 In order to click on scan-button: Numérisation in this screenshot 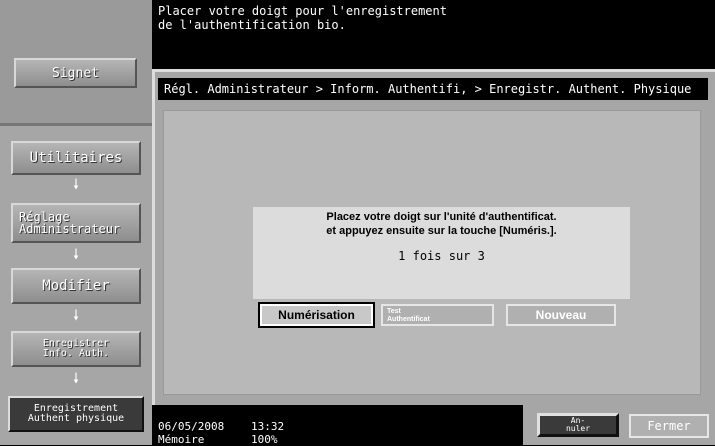, I will do `click(316, 315)`.